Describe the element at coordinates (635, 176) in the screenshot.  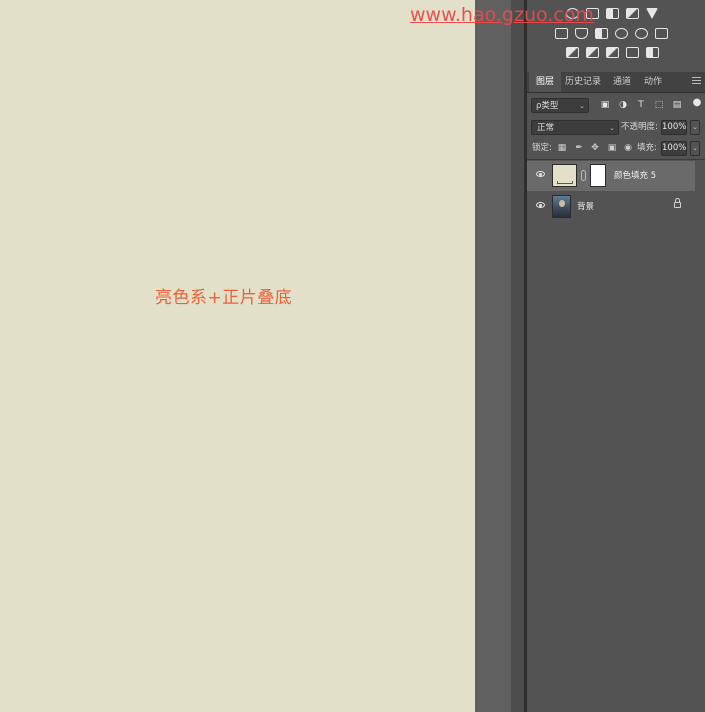
I see `layer-name: 颜色填充 5` at that location.